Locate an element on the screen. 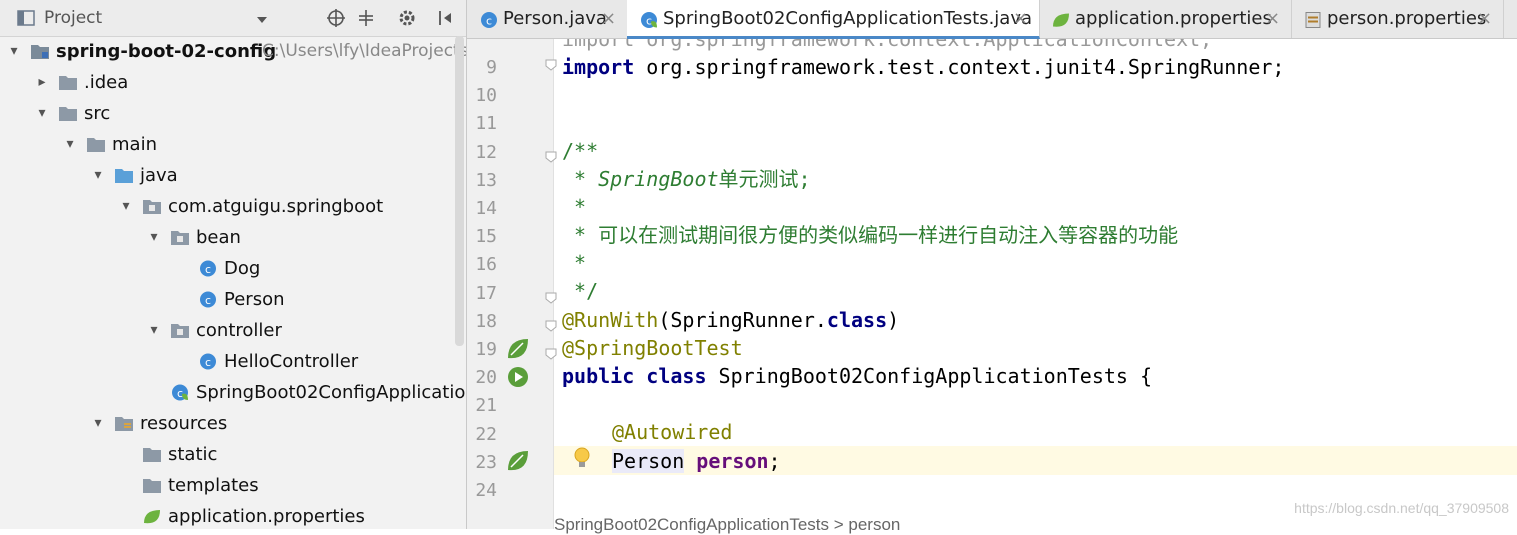  code-line-14: * is located at coordinates (574, 207).